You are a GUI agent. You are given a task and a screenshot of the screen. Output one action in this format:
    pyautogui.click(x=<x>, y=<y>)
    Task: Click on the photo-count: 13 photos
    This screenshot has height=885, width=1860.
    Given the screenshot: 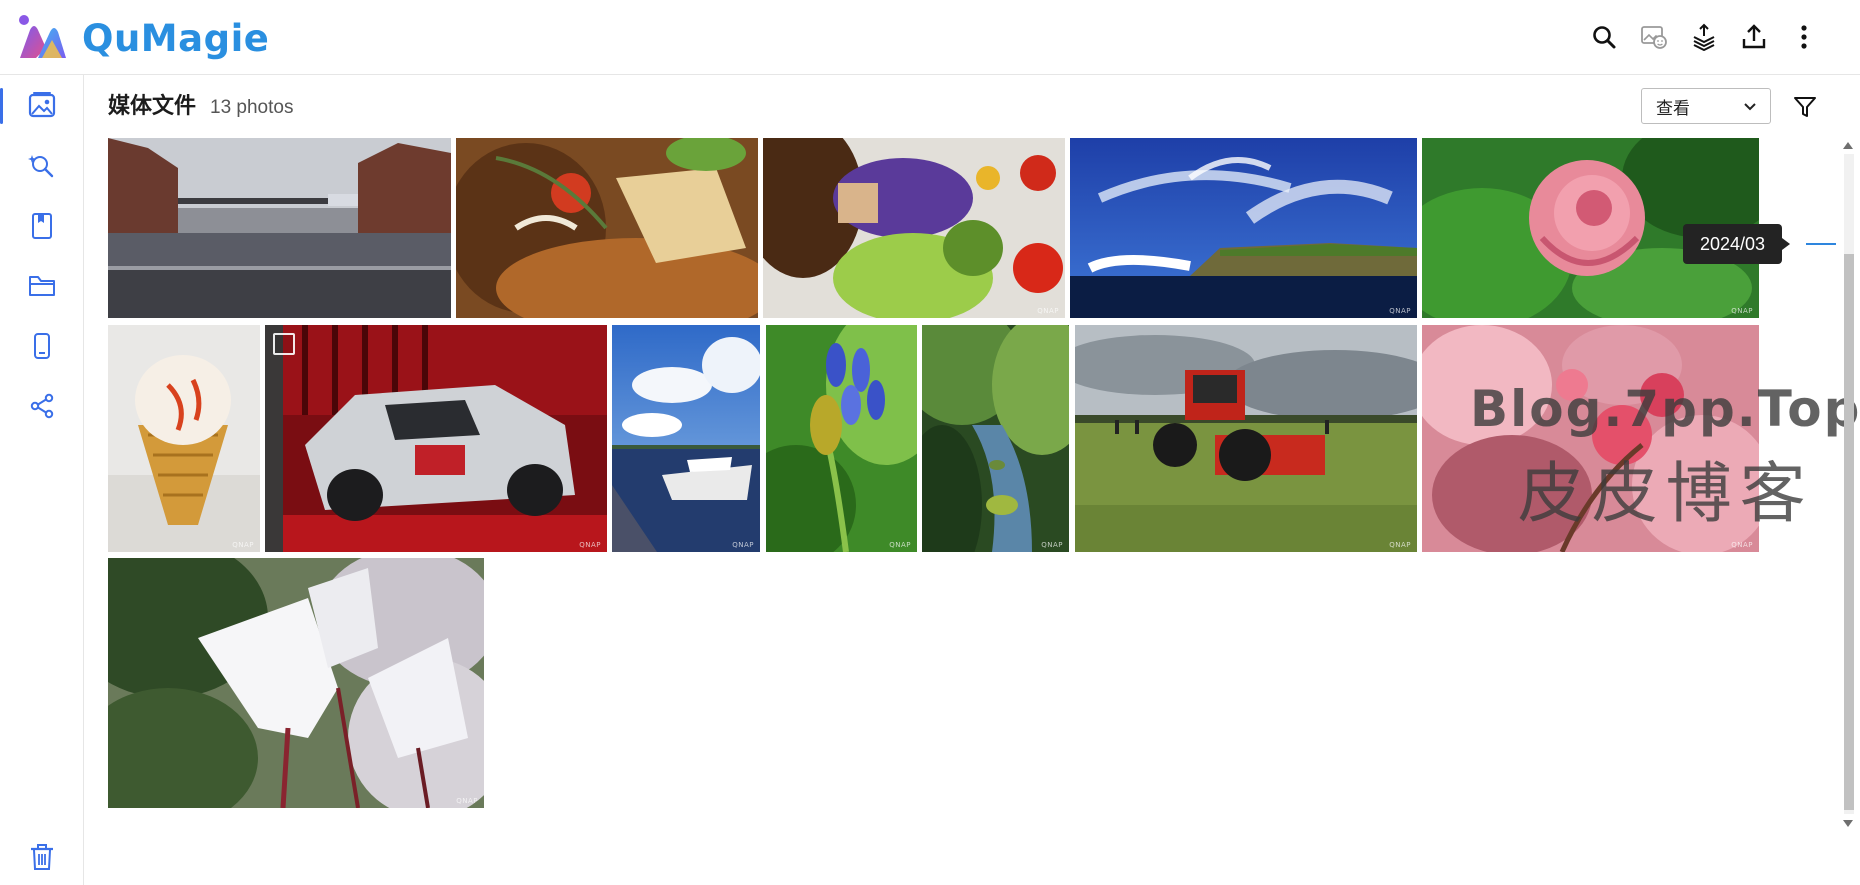 What is the action you would take?
    pyautogui.click(x=252, y=107)
    